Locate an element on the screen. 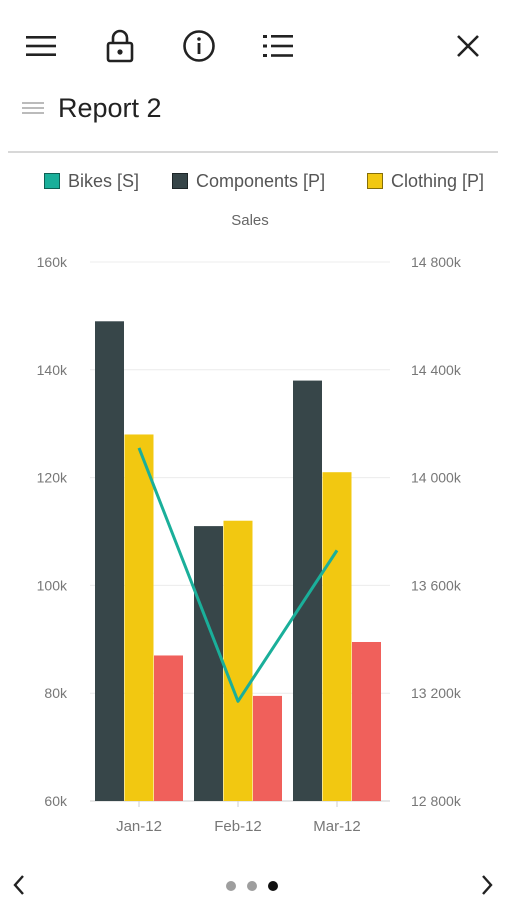  legend-item-components: Components [P] is located at coordinates (248, 181).